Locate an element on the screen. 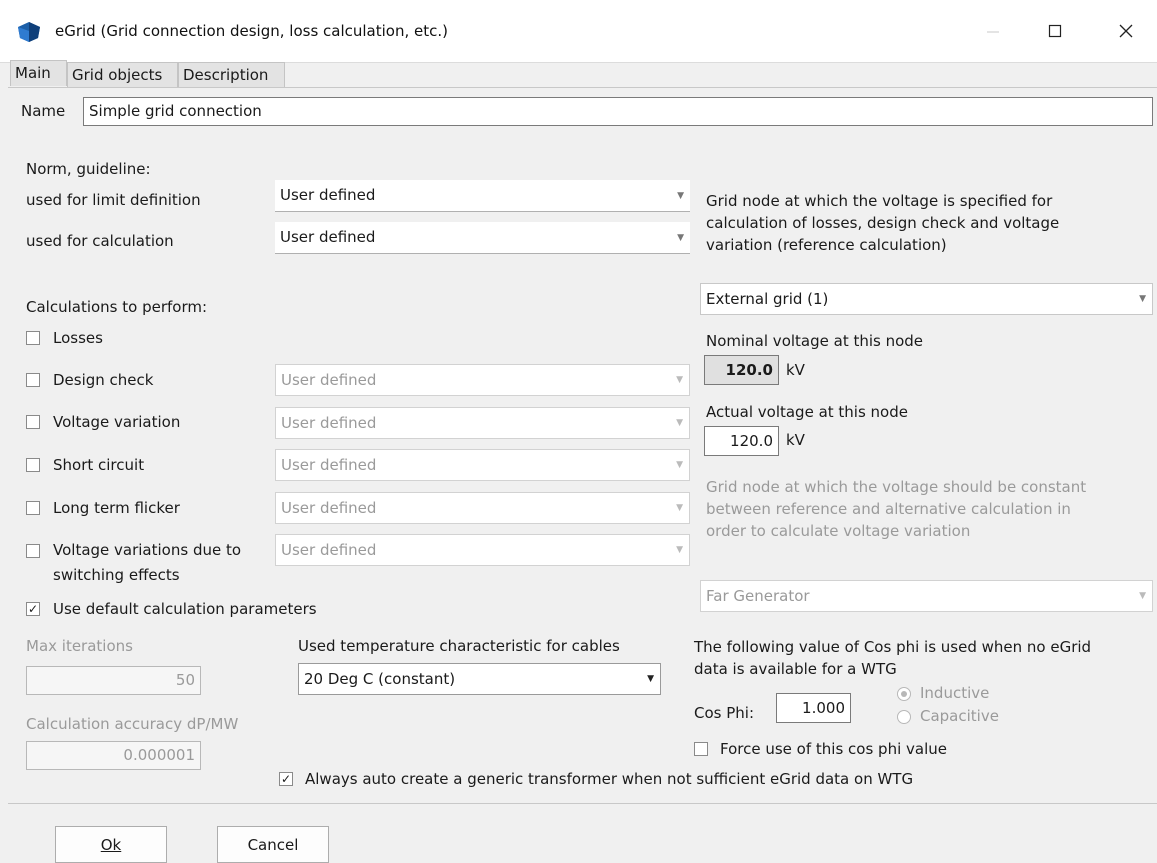  calculation-norm-value: User defined is located at coordinates (328, 237).